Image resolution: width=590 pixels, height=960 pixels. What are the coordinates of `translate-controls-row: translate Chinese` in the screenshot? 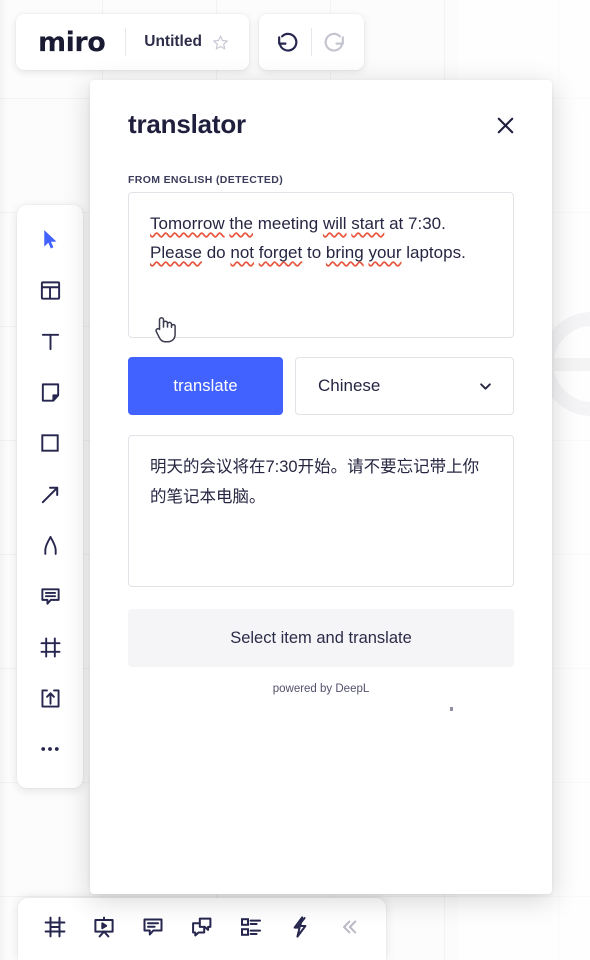 It's located at (321, 386).